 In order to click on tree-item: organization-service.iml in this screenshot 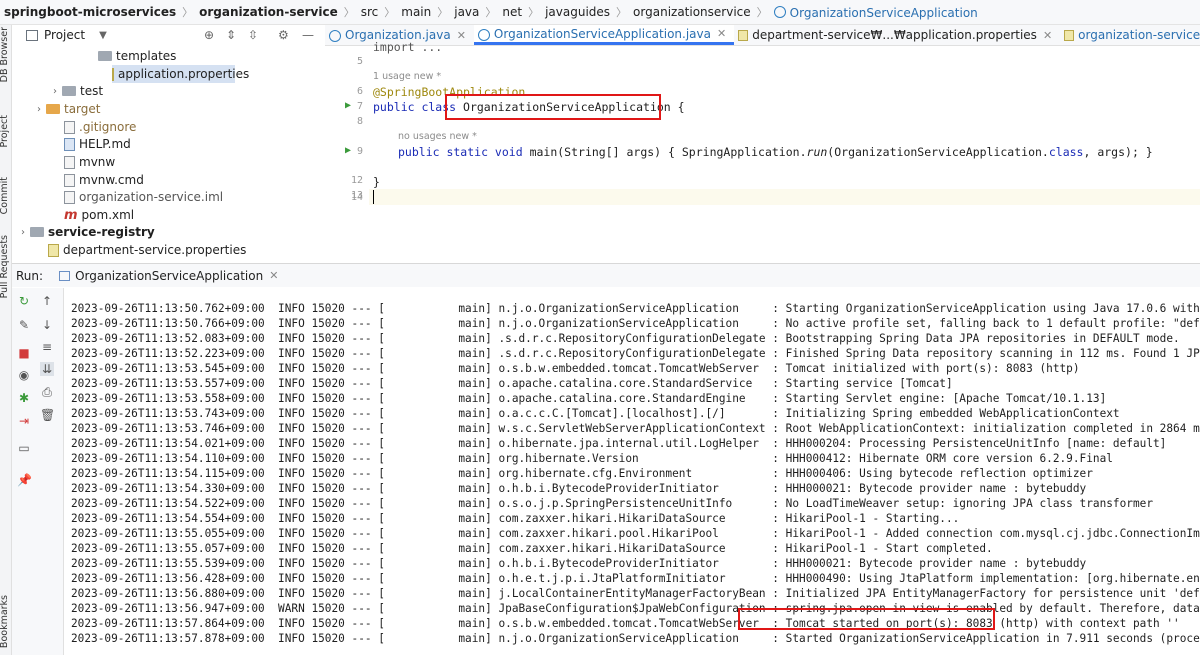, I will do `click(117, 197)`.